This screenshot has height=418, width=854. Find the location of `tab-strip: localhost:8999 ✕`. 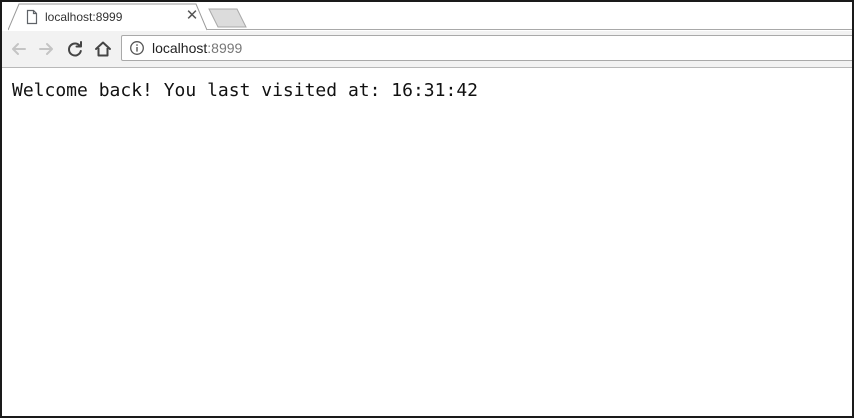

tab-strip: localhost:8999 ✕ is located at coordinates (427, 16).